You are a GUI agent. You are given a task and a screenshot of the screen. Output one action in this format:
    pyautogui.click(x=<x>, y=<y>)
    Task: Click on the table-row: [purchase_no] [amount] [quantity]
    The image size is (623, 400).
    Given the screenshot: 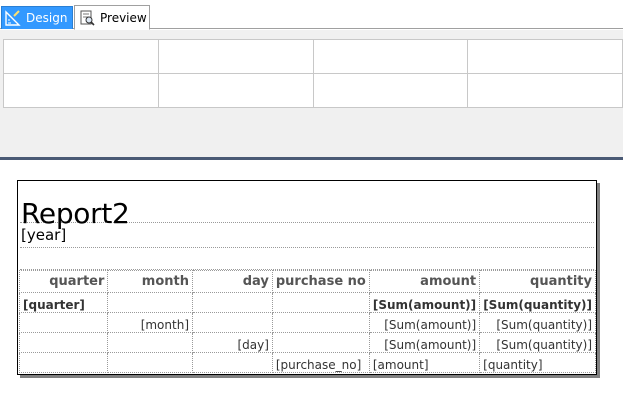 What is the action you would take?
    pyautogui.click(x=307, y=362)
    